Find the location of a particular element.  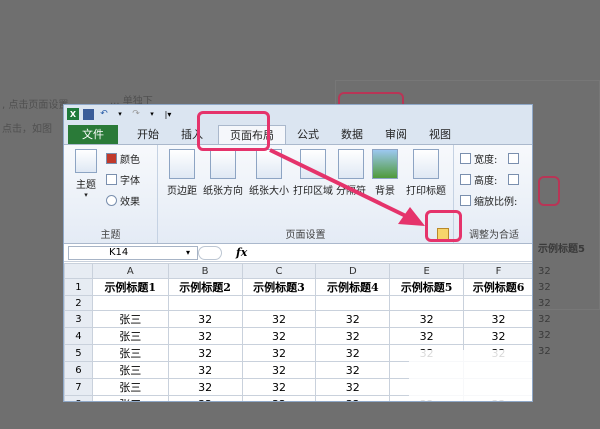

pointer-arrow is located at coordinates (347, 187).